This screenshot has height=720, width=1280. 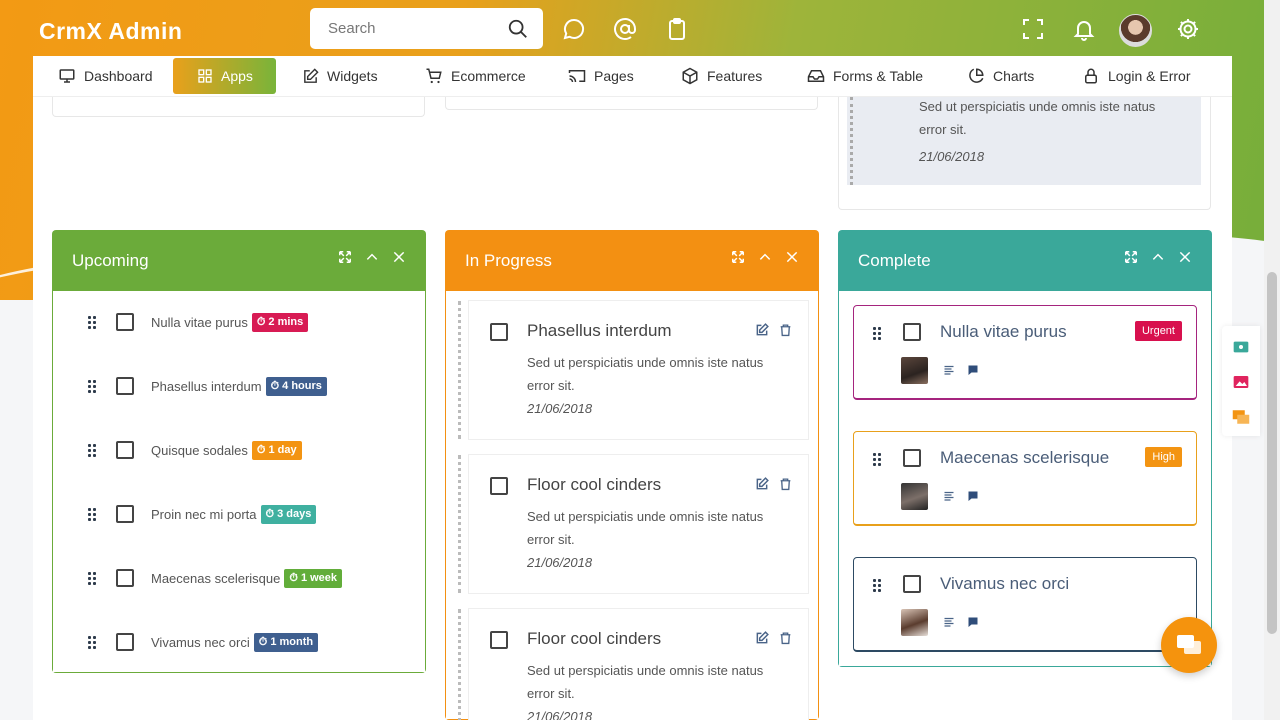 I want to click on task-label: Proin nec mi porta, so click(x=204, y=514).